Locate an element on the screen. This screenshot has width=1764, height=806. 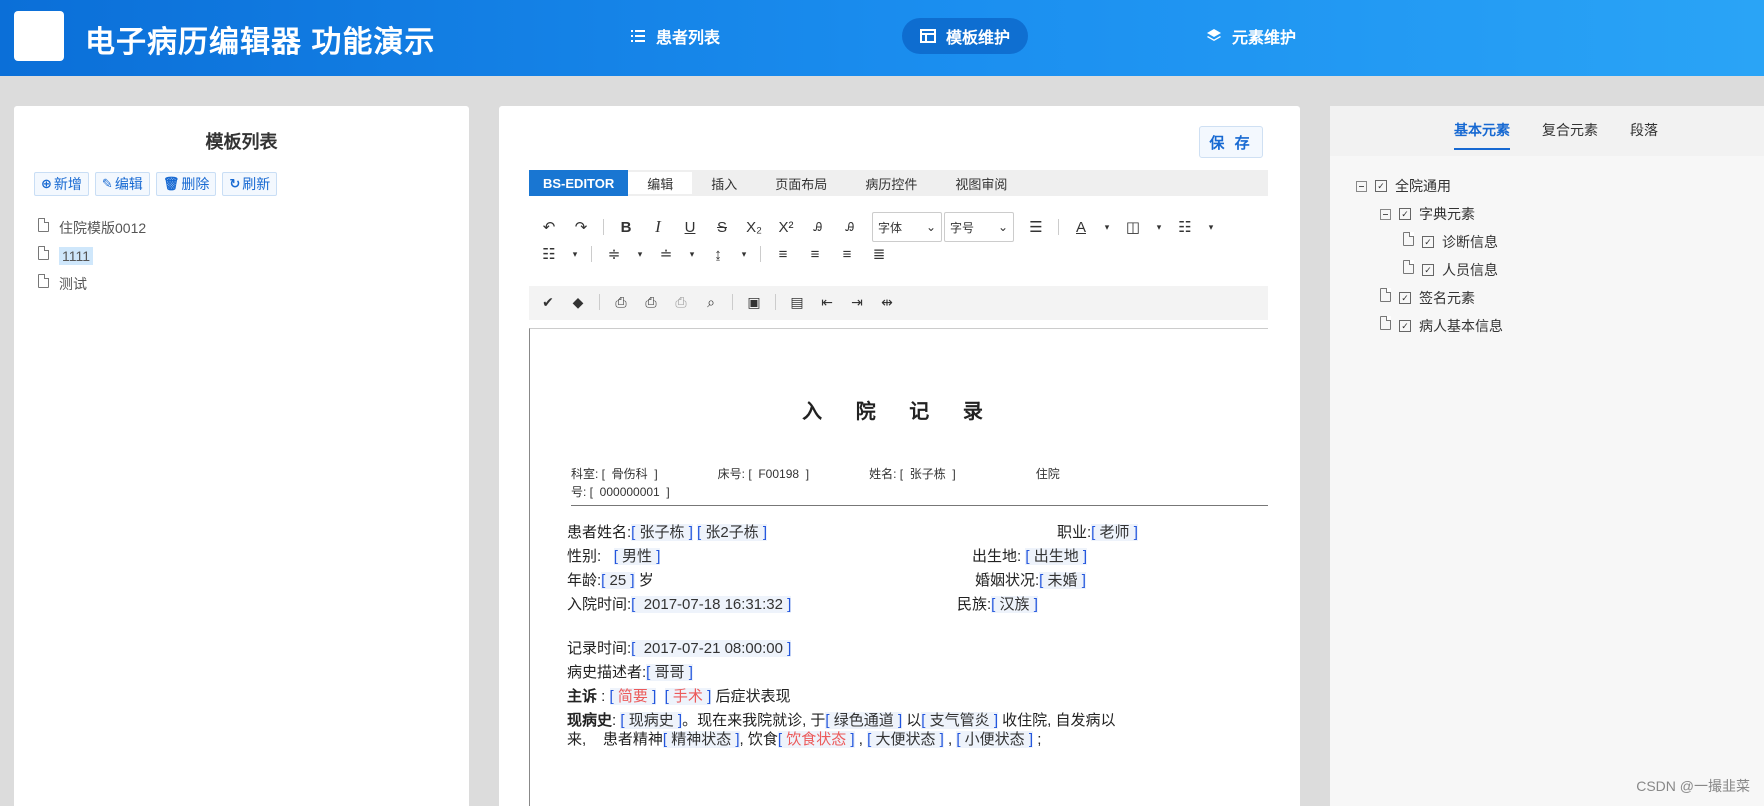
undo-icon: ↶ is located at coordinates (549, 227).